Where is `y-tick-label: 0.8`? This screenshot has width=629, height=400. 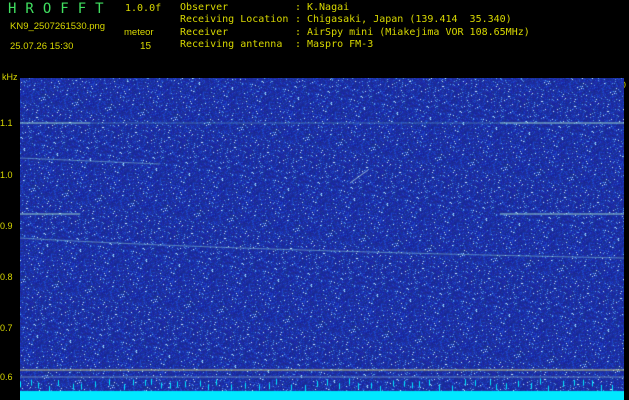 y-tick-label: 0.8 is located at coordinates (6, 277).